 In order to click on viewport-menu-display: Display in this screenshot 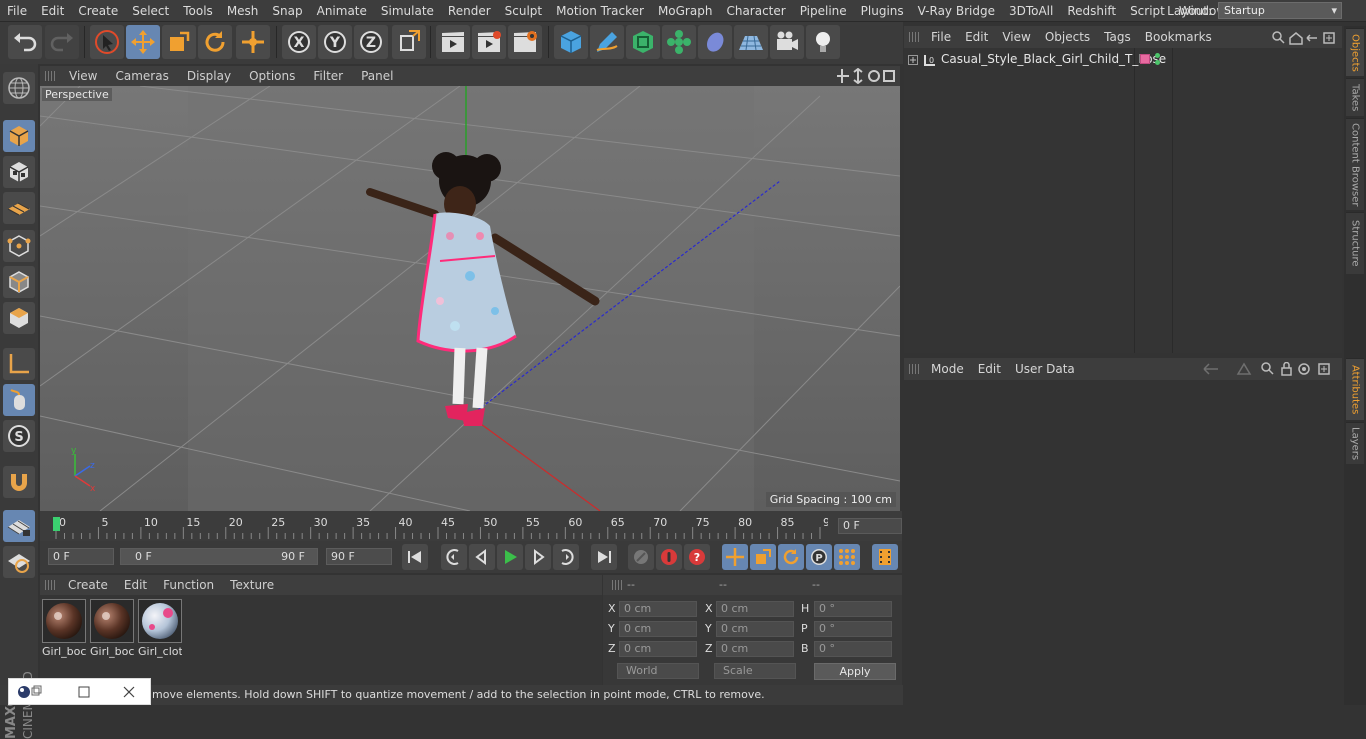, I will do `click(209, 76)`.